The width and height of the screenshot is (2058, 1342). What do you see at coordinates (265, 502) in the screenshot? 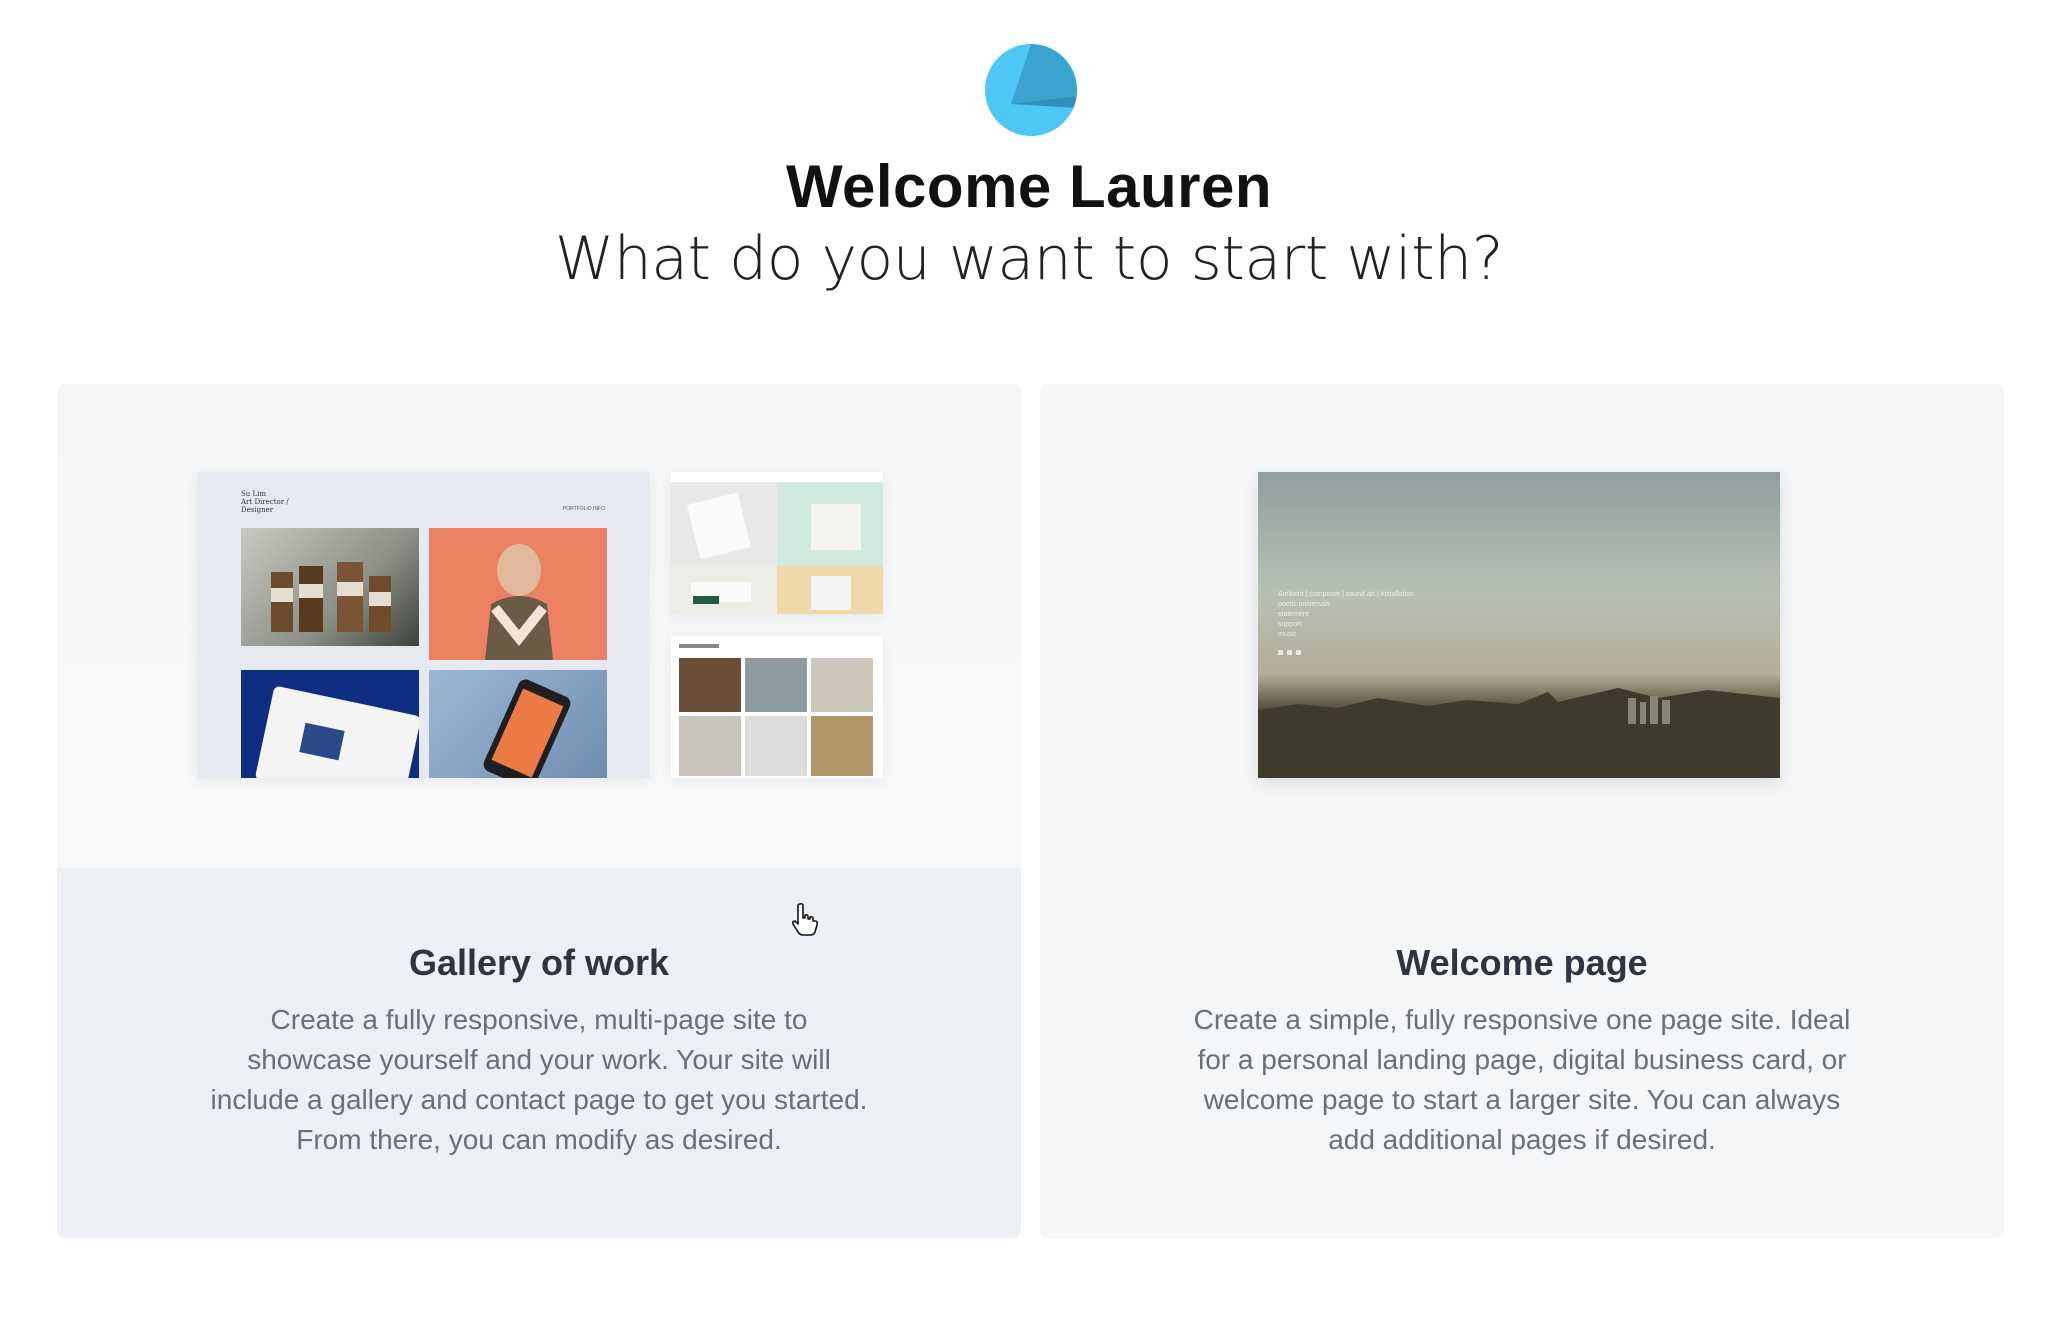
I see `preview-site-name: Su Lim Art Director / Designer` at bounding box center [265, 502].